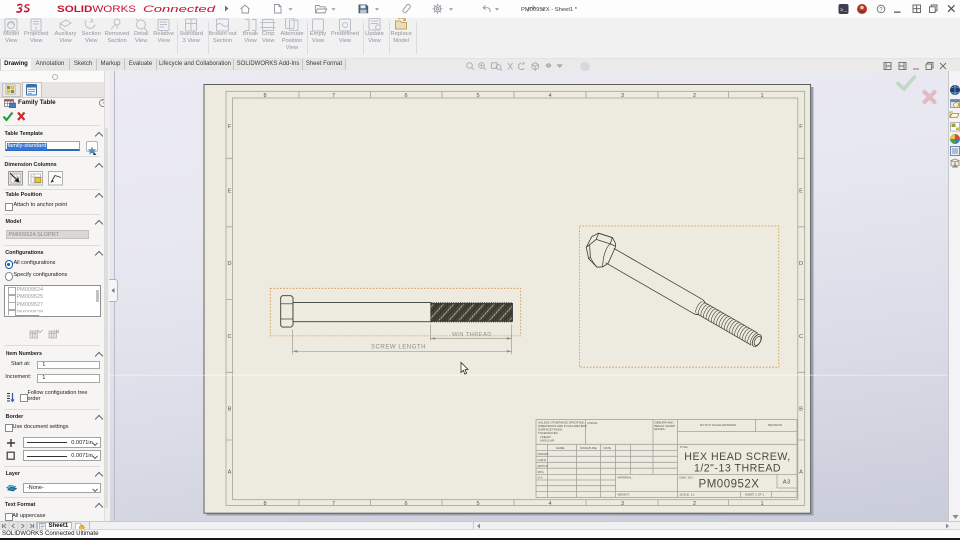 Image resolution: width=960 pixels, height=540 pixels. What do you see at coordinates (179, 8) in the screenshot?
I see `svg-text: Connected` at bounding box center [179, 8].